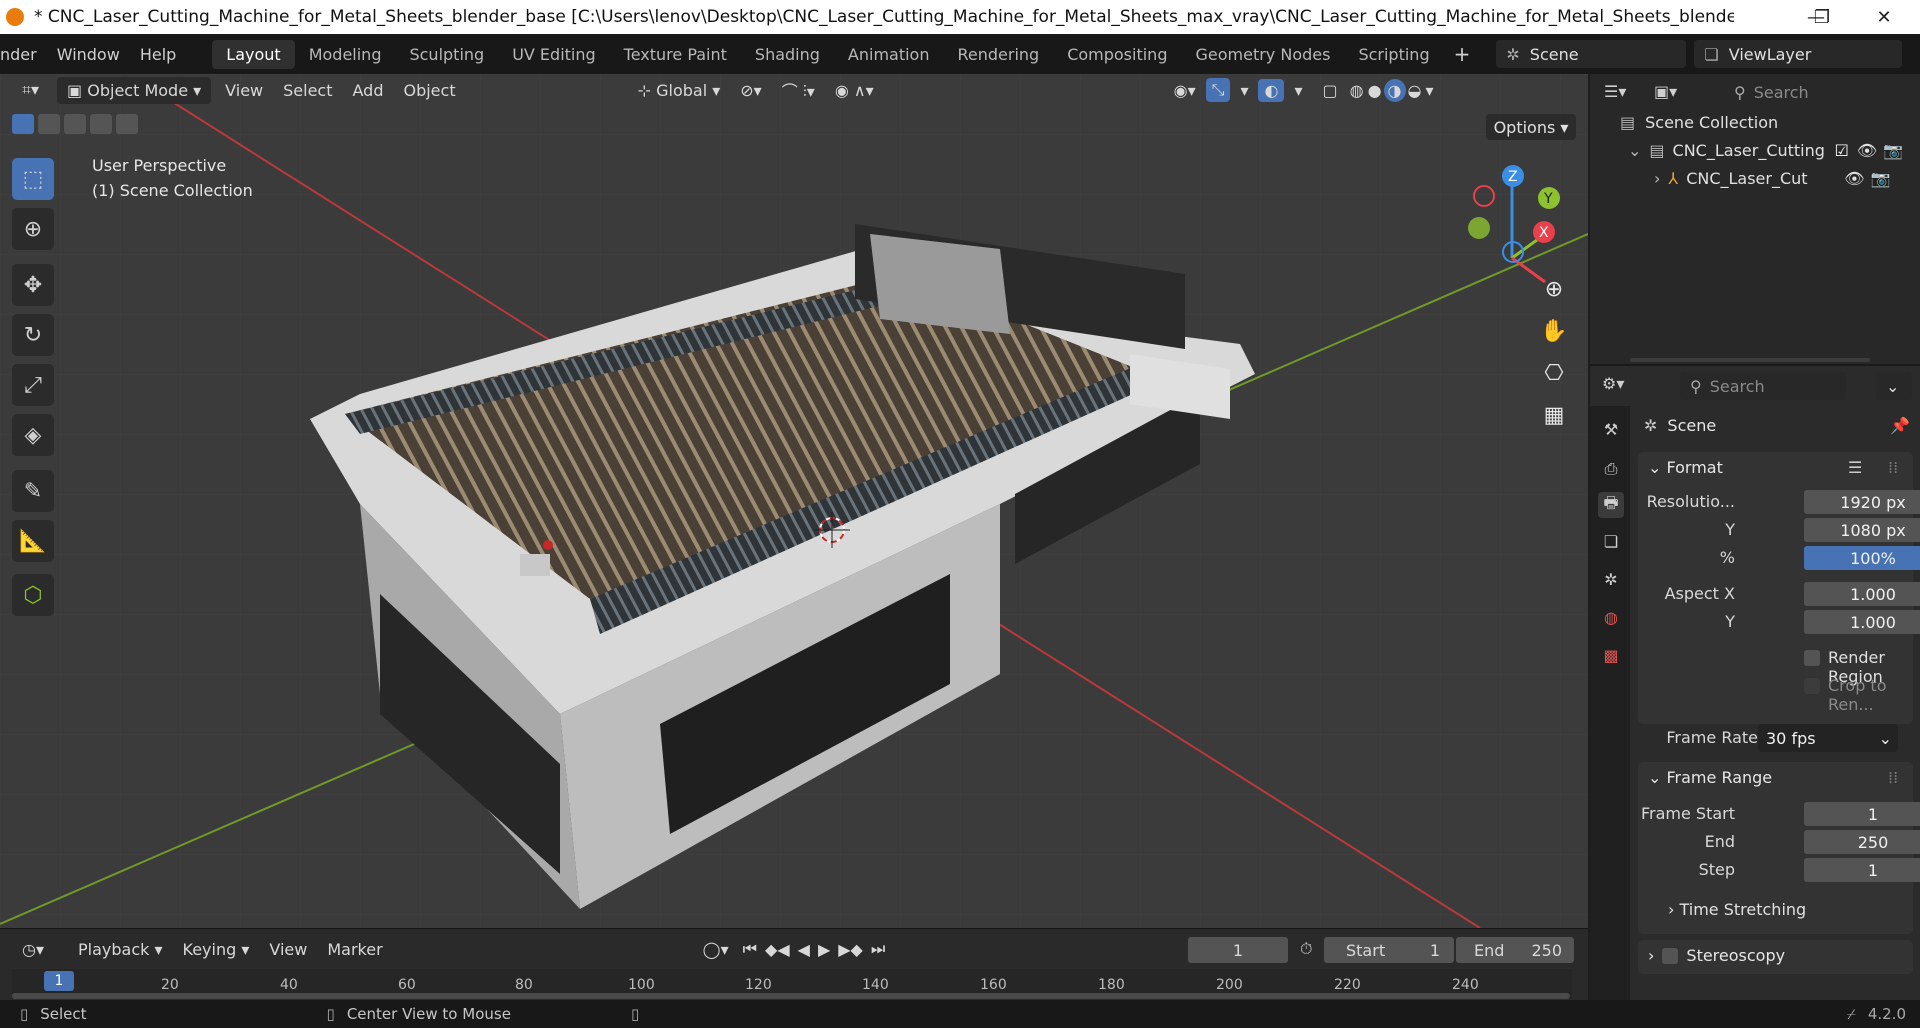 The width and height of the screenshot is (1920, 1028). Describe the element at coordinates (1755, 150) in the screenshot. I see `outliner-item-collection: ⌄ ▤ CNC_Laser_Cutting ☑ 👁 📷` at that location.